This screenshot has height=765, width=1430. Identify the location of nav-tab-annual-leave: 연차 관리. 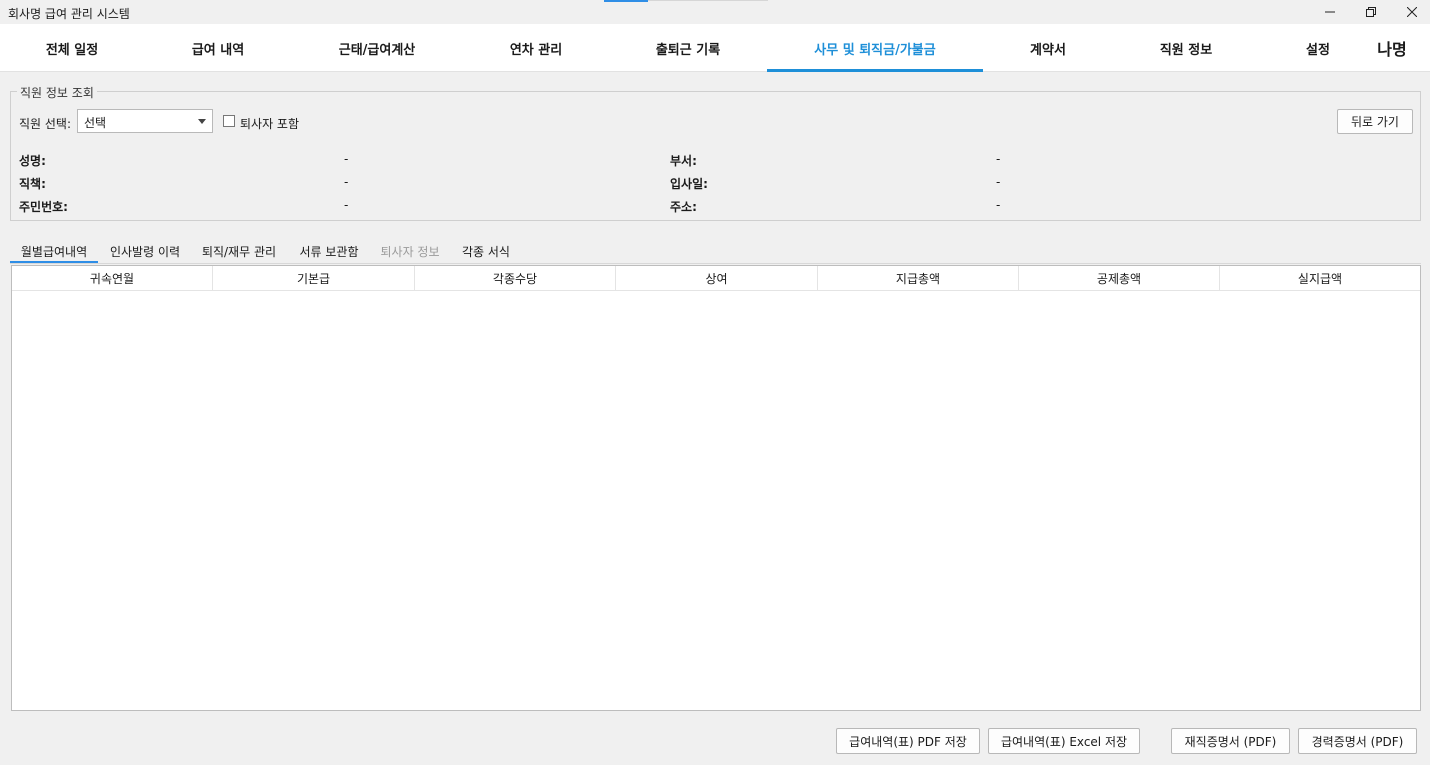
(536, 48).